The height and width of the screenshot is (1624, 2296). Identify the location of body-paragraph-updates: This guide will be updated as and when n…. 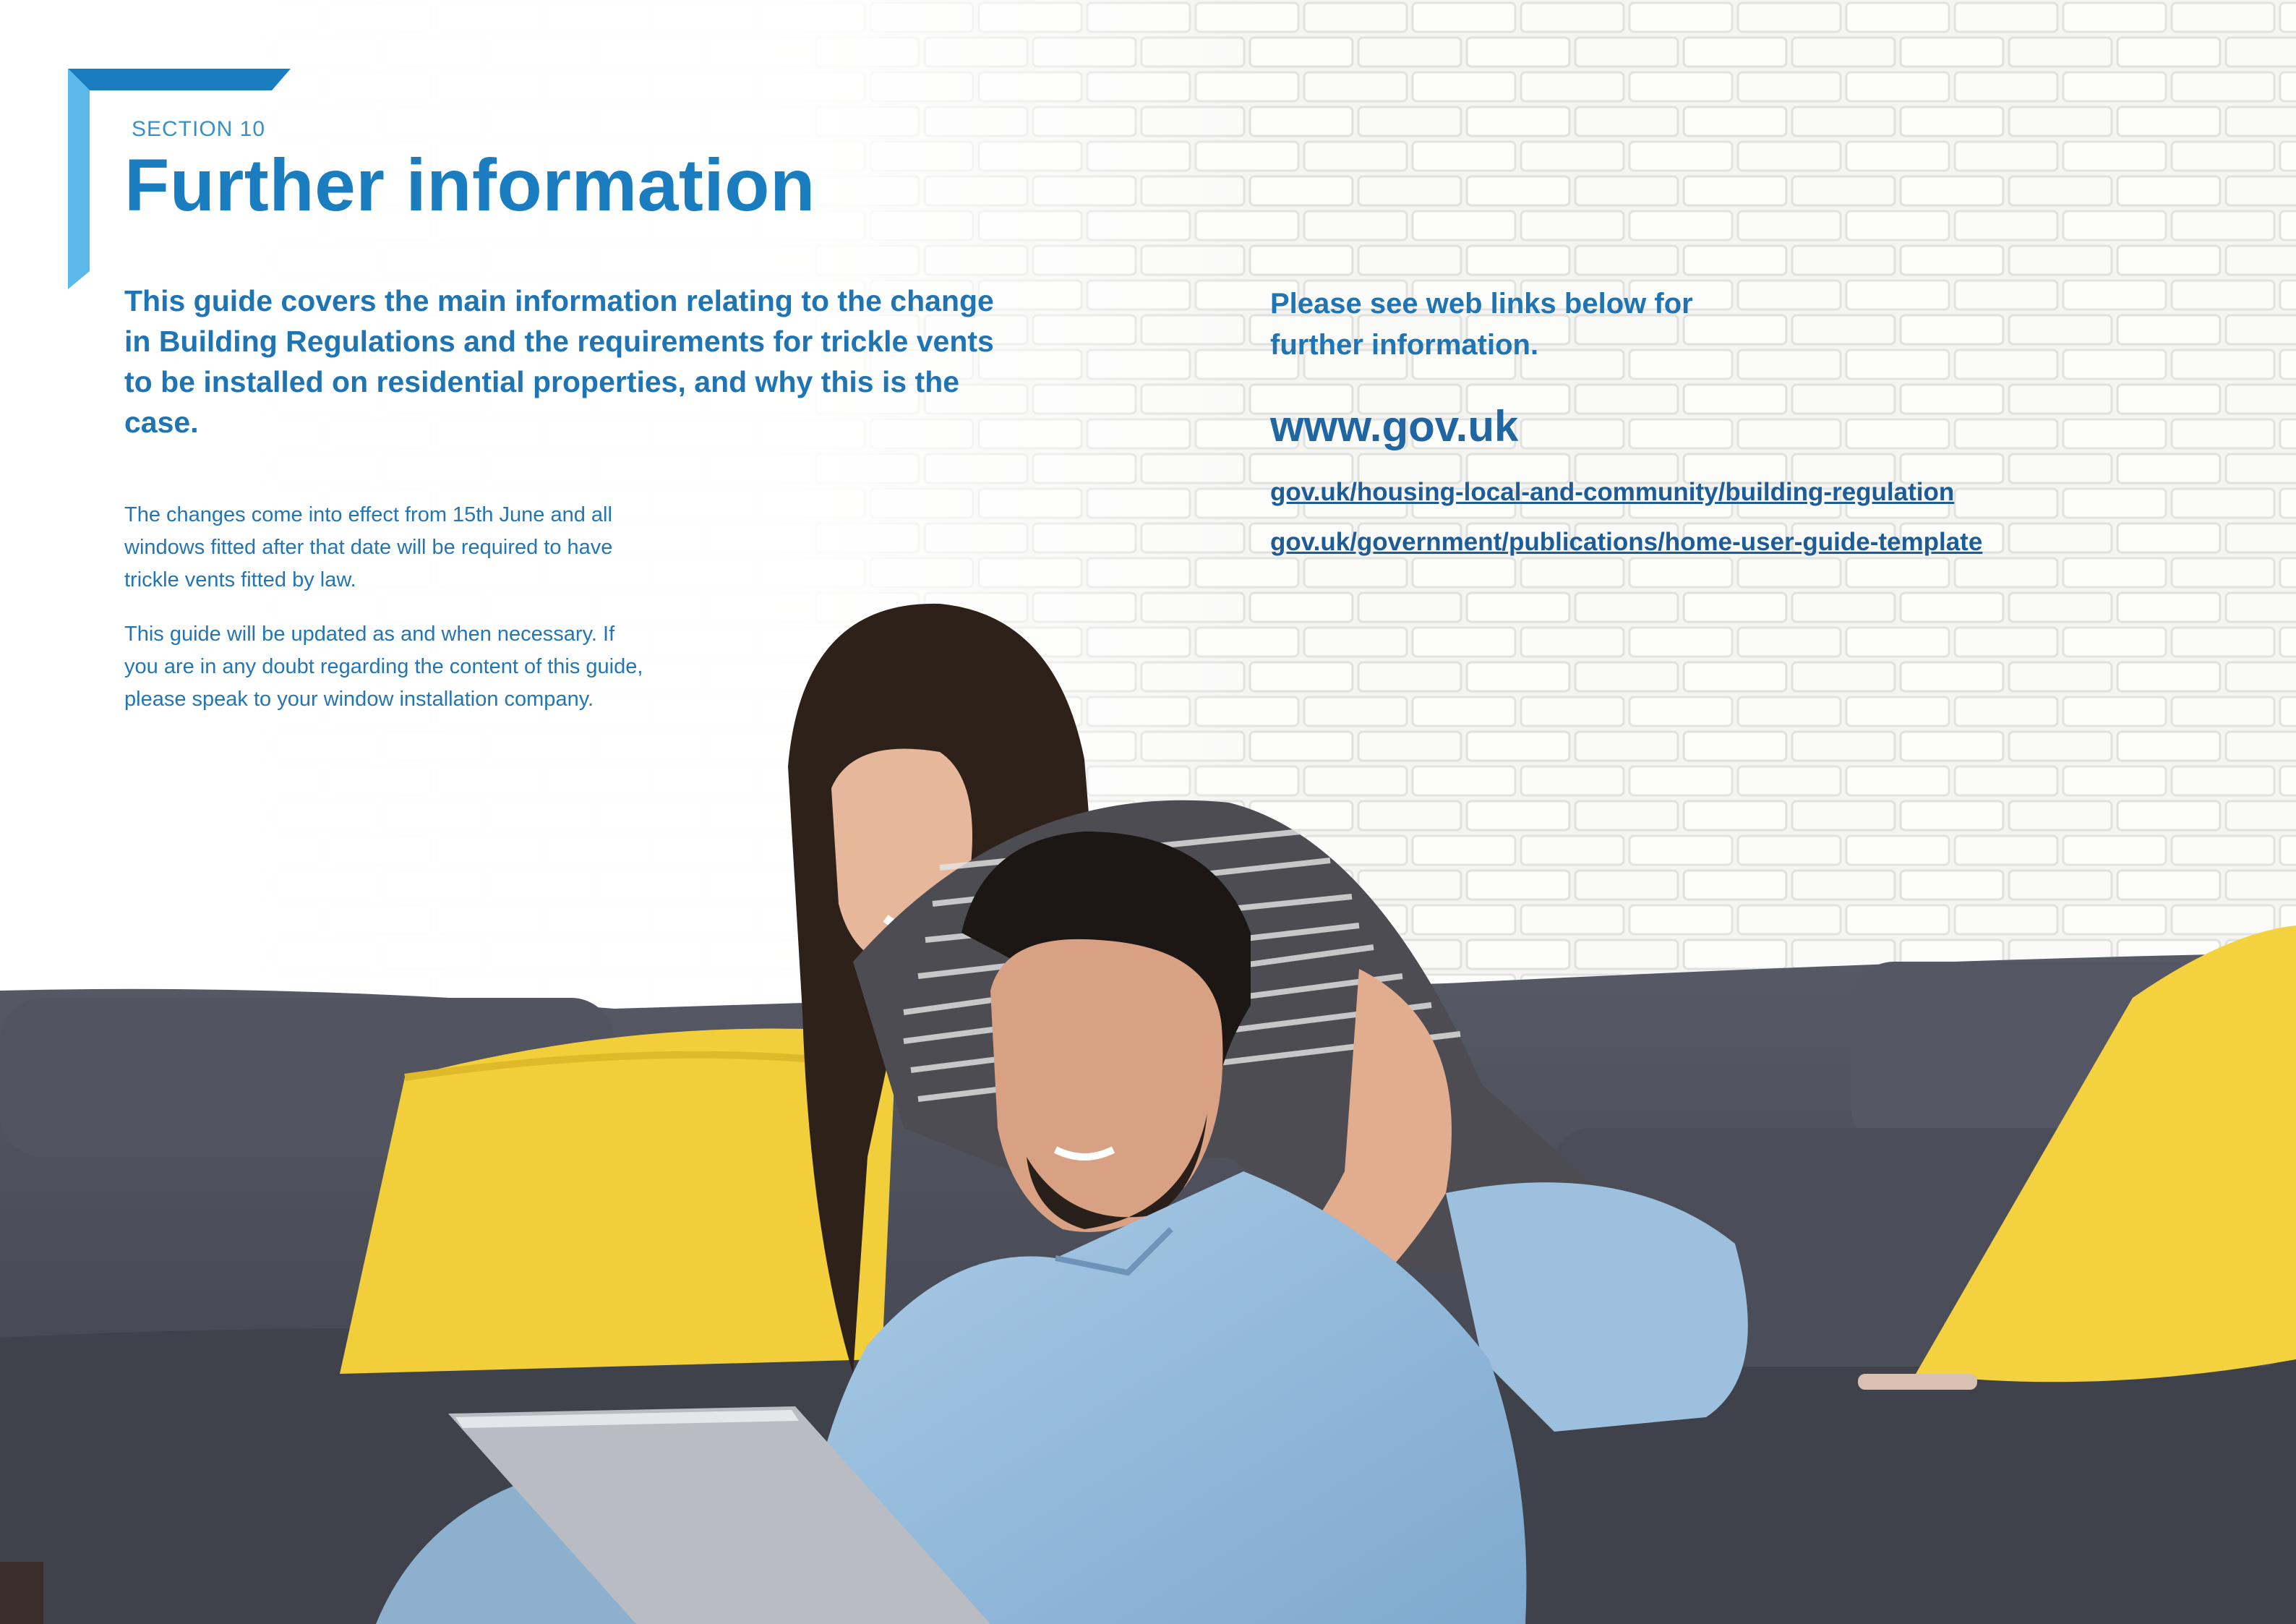
(383, 667).